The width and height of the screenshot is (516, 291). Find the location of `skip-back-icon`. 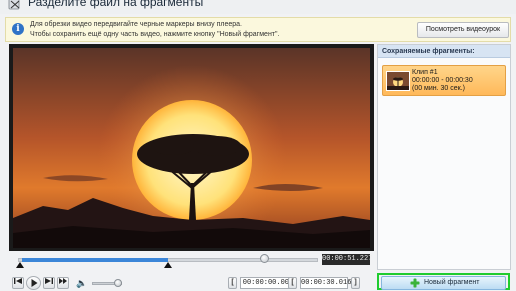

skip-back-icon is located at coordinates (18, 281).